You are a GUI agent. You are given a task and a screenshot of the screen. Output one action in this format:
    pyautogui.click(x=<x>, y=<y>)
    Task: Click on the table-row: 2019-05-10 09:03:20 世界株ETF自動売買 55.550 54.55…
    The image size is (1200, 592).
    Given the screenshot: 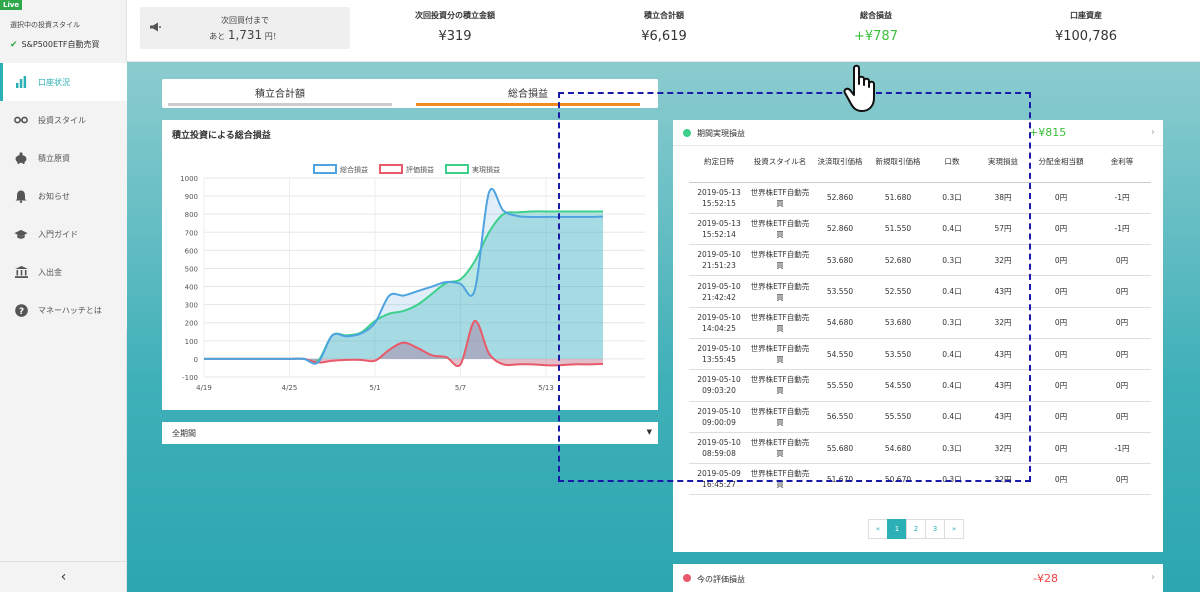 What is the action you would take?
    pyautogui.click(x=920, y=385)
    